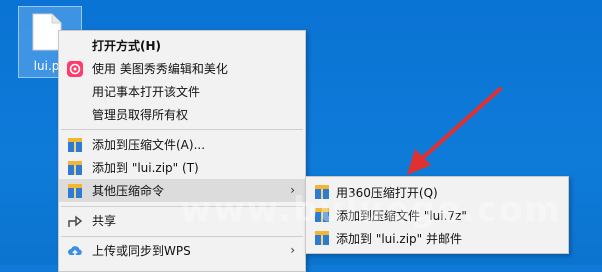 Image resolution: width=602 pixels, height=272 pixels. Describe the element at coordinates (127, 46) in the screenshot. I see `menu-item-label: 打开方式(H)` at that location.